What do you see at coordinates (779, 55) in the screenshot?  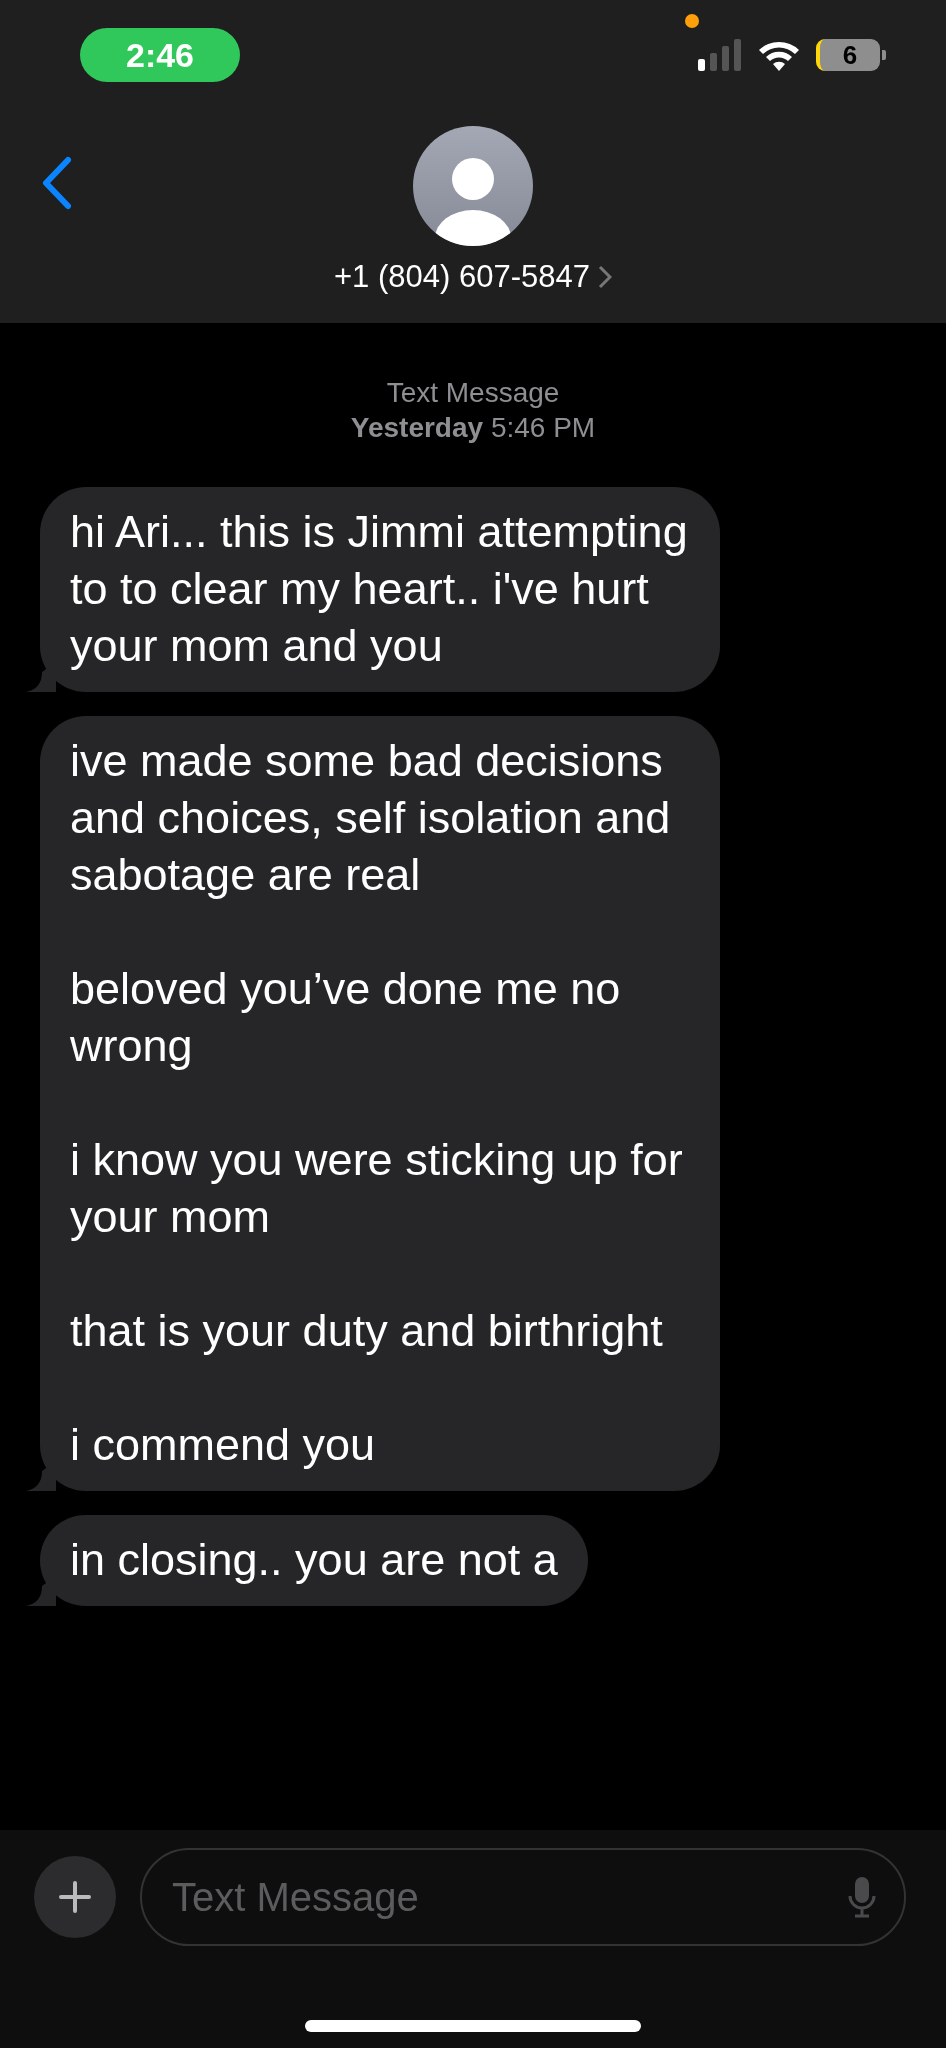 I see `wifi-icon` at bounding box center [779, 55].